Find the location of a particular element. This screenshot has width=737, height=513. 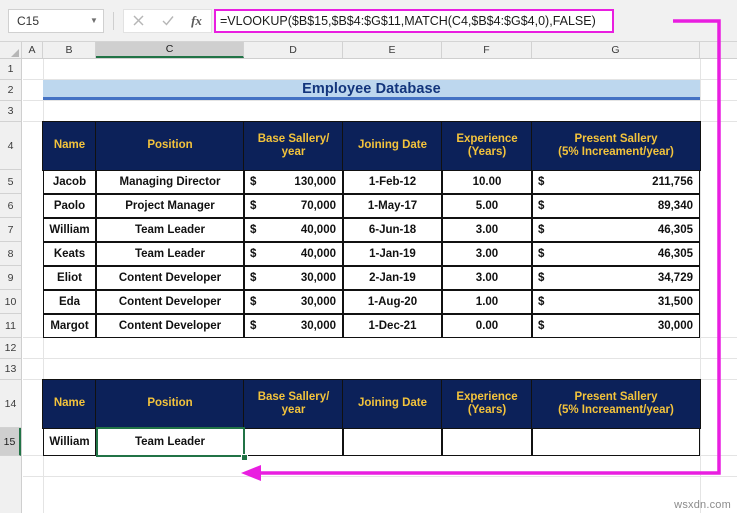

lookup-cell-name: William is located at coordinates (69, 442).